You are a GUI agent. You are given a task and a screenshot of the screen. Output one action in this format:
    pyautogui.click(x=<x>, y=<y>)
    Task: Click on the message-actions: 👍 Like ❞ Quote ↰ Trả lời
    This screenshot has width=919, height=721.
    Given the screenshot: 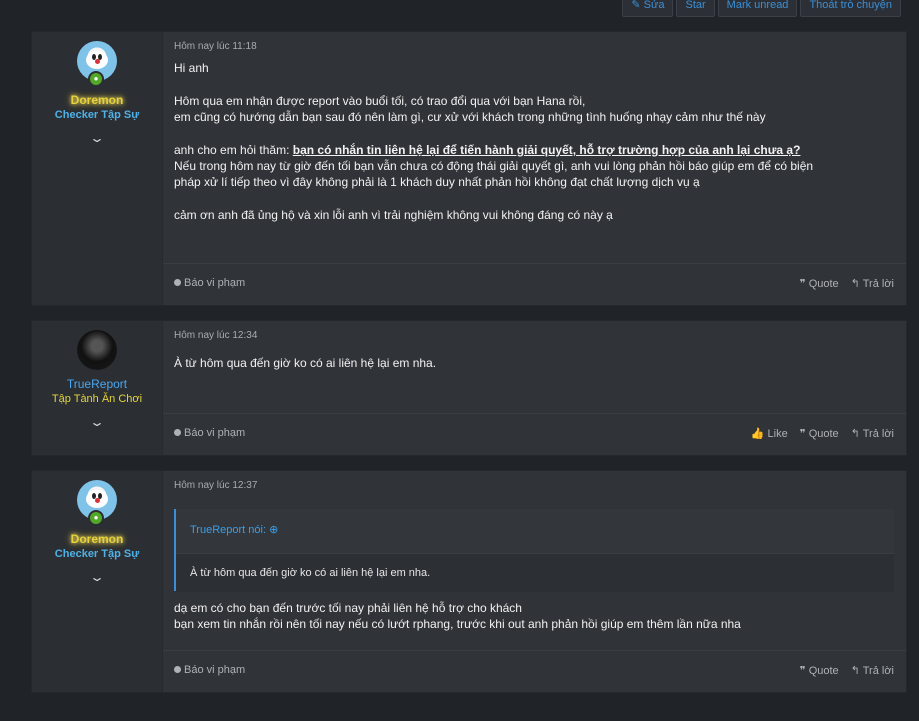 What is the action you would take?
    pyautogui.click(x=822, y=433)
    